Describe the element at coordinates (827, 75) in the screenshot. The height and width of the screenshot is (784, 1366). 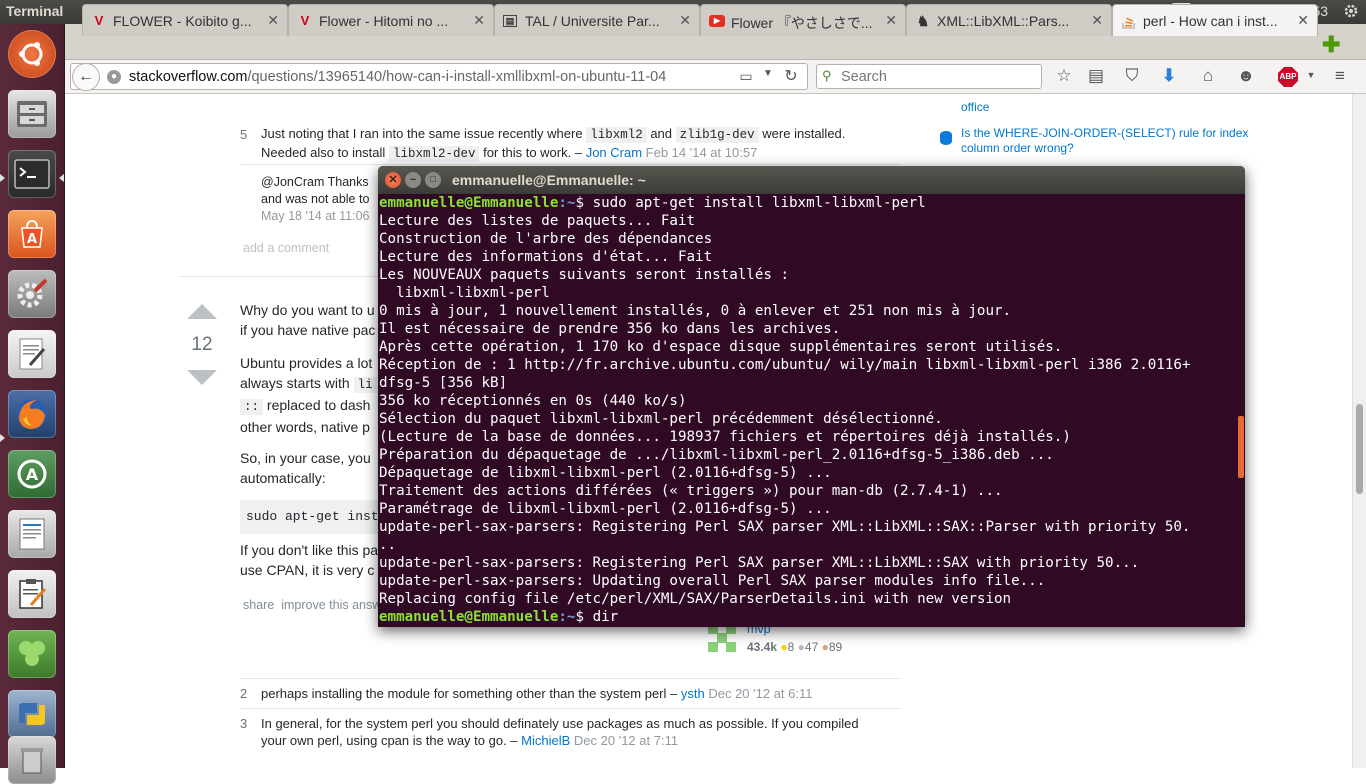
I see `search-icon: ⚲` at that location.